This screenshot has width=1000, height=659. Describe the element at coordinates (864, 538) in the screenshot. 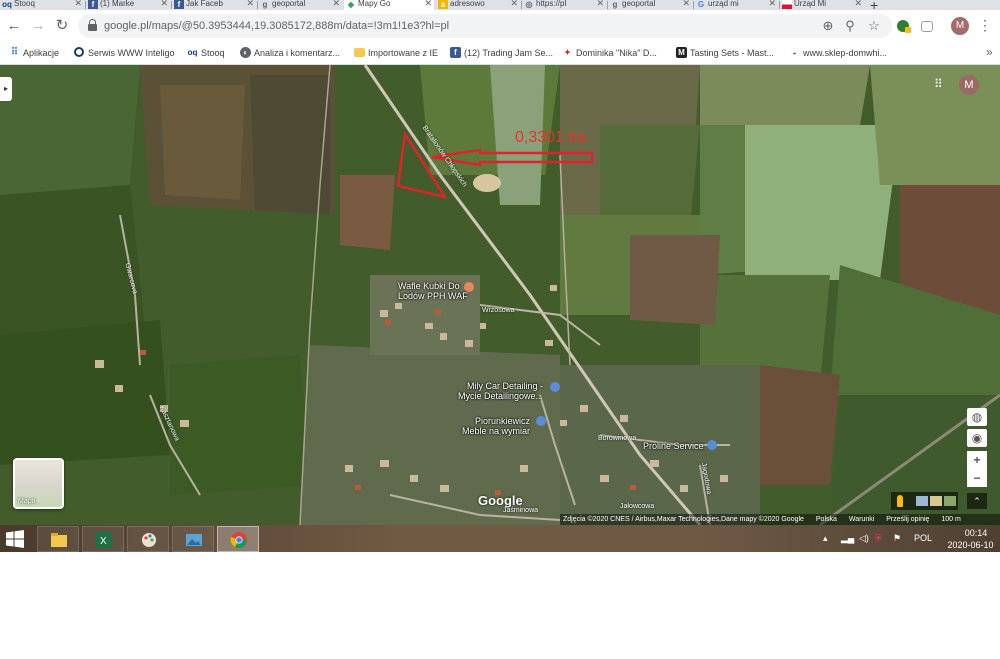

I see `volume-icon: ◁)` at that location.